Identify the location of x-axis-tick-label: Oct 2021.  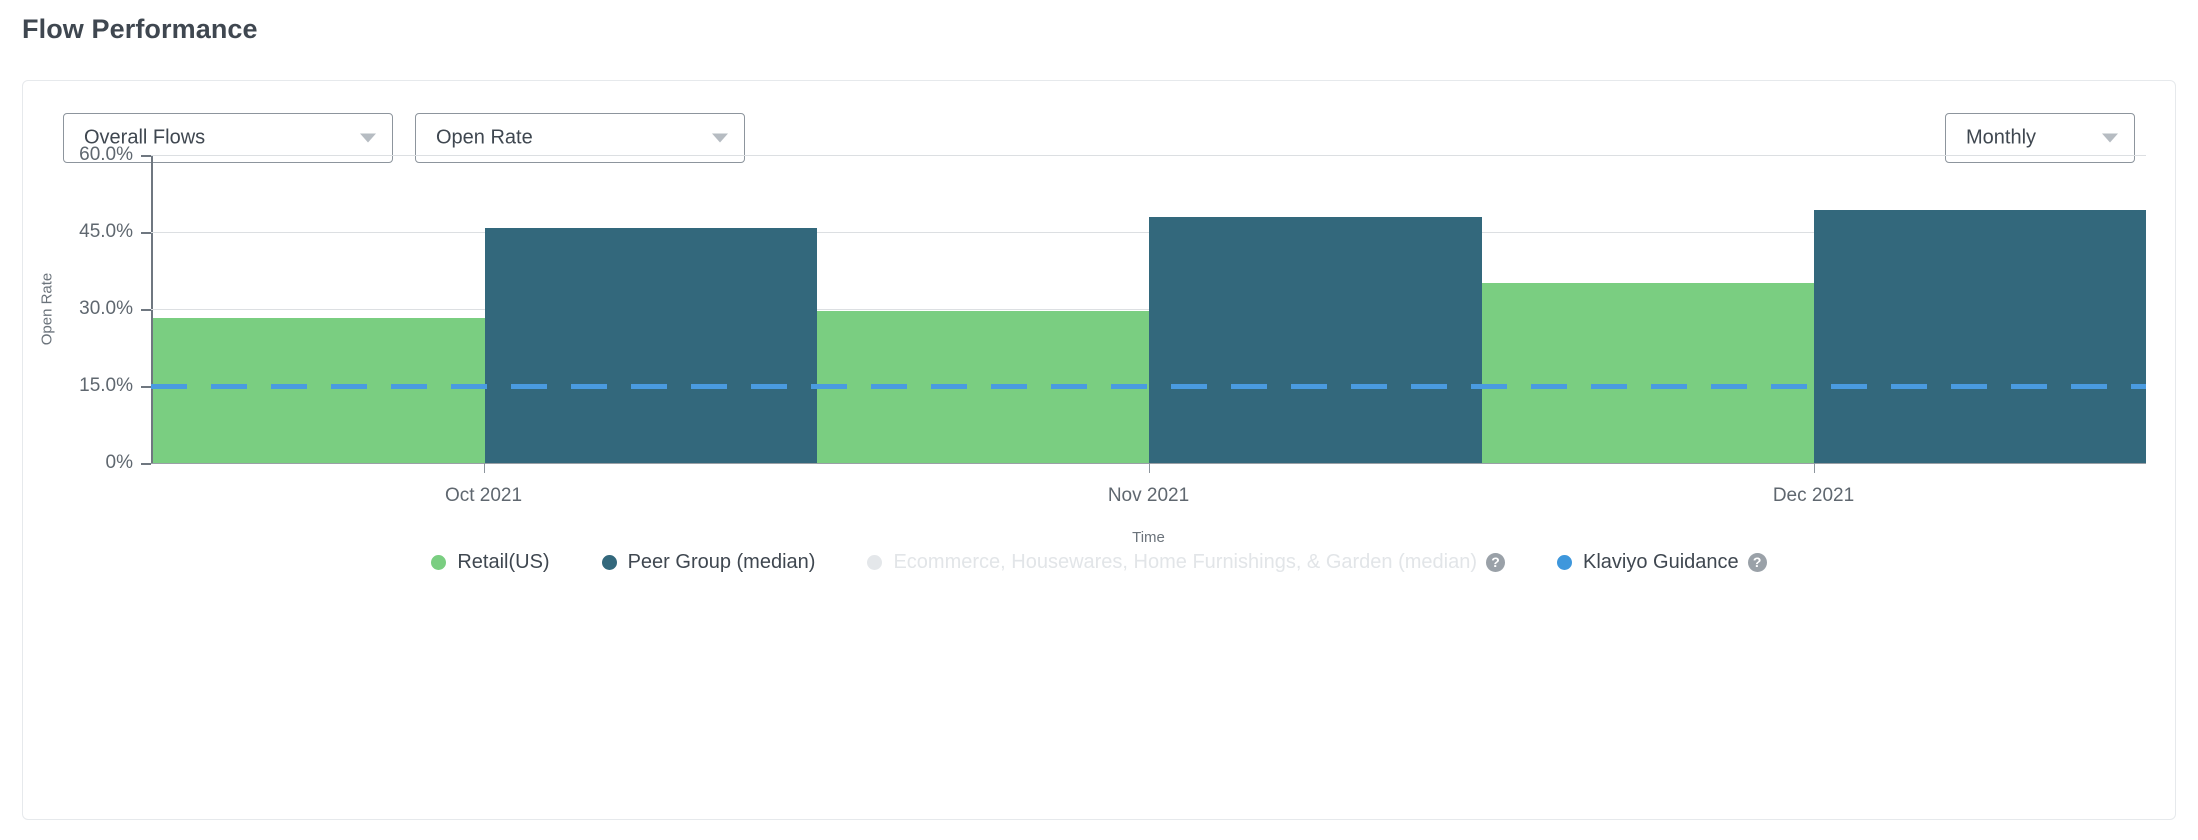
(483, 495).